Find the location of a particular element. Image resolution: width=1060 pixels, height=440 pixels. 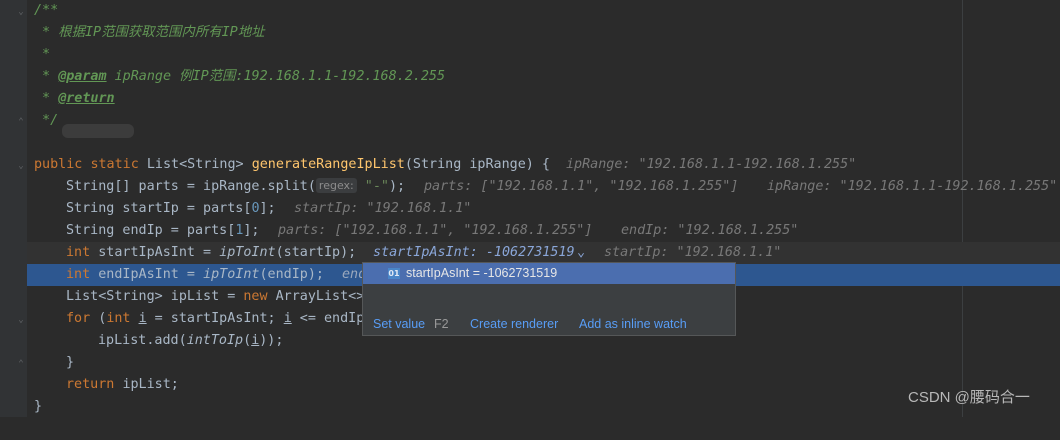

javadoc-comment: * 根据IP范围获取范围内所有IP地址 is located at coordinates (149, 32).